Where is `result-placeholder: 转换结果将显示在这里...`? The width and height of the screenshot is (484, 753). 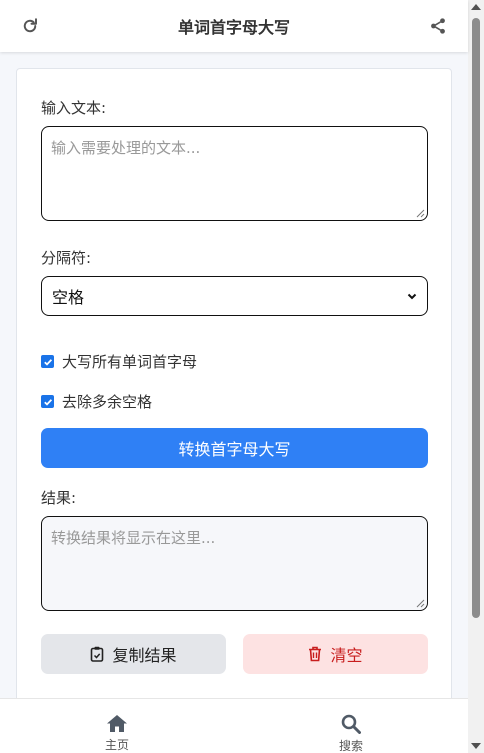 result-placeholder: 转换结果将显示在这里... is located at coordinates (133, 538).